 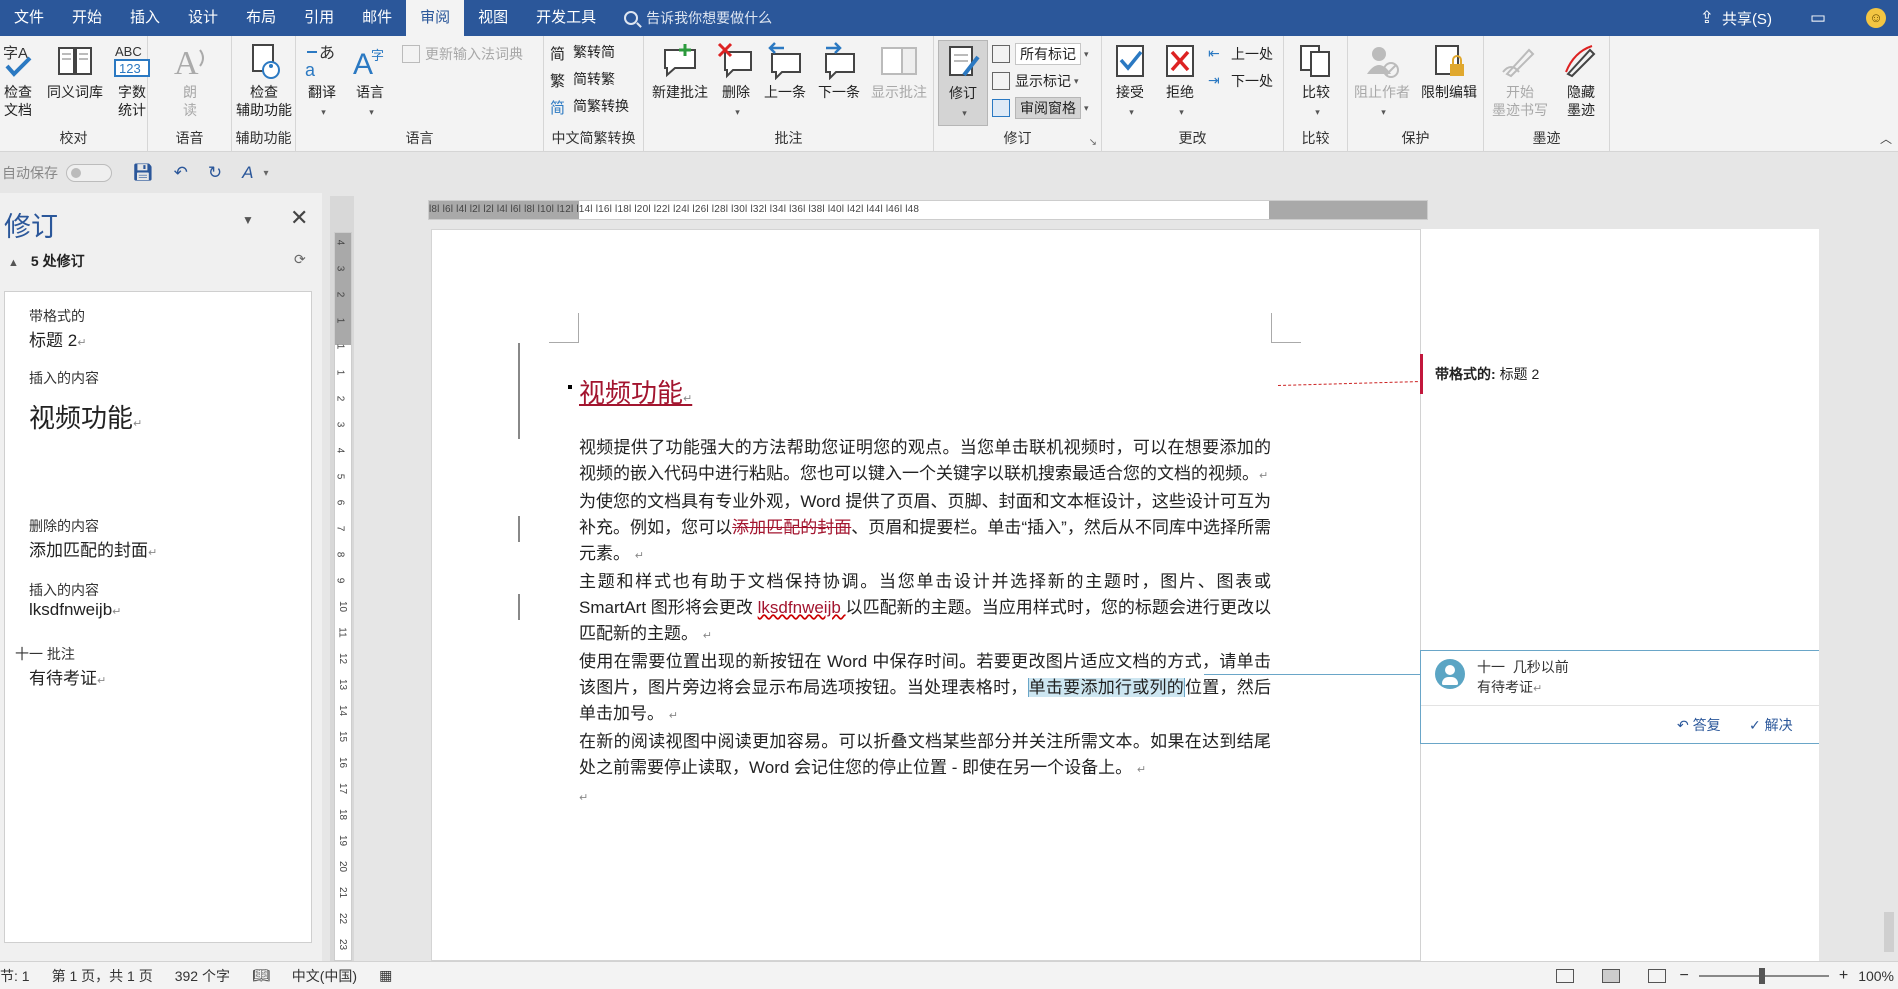 I want to click on document-heading: 视频功能↵, so click(x=630, y=391).